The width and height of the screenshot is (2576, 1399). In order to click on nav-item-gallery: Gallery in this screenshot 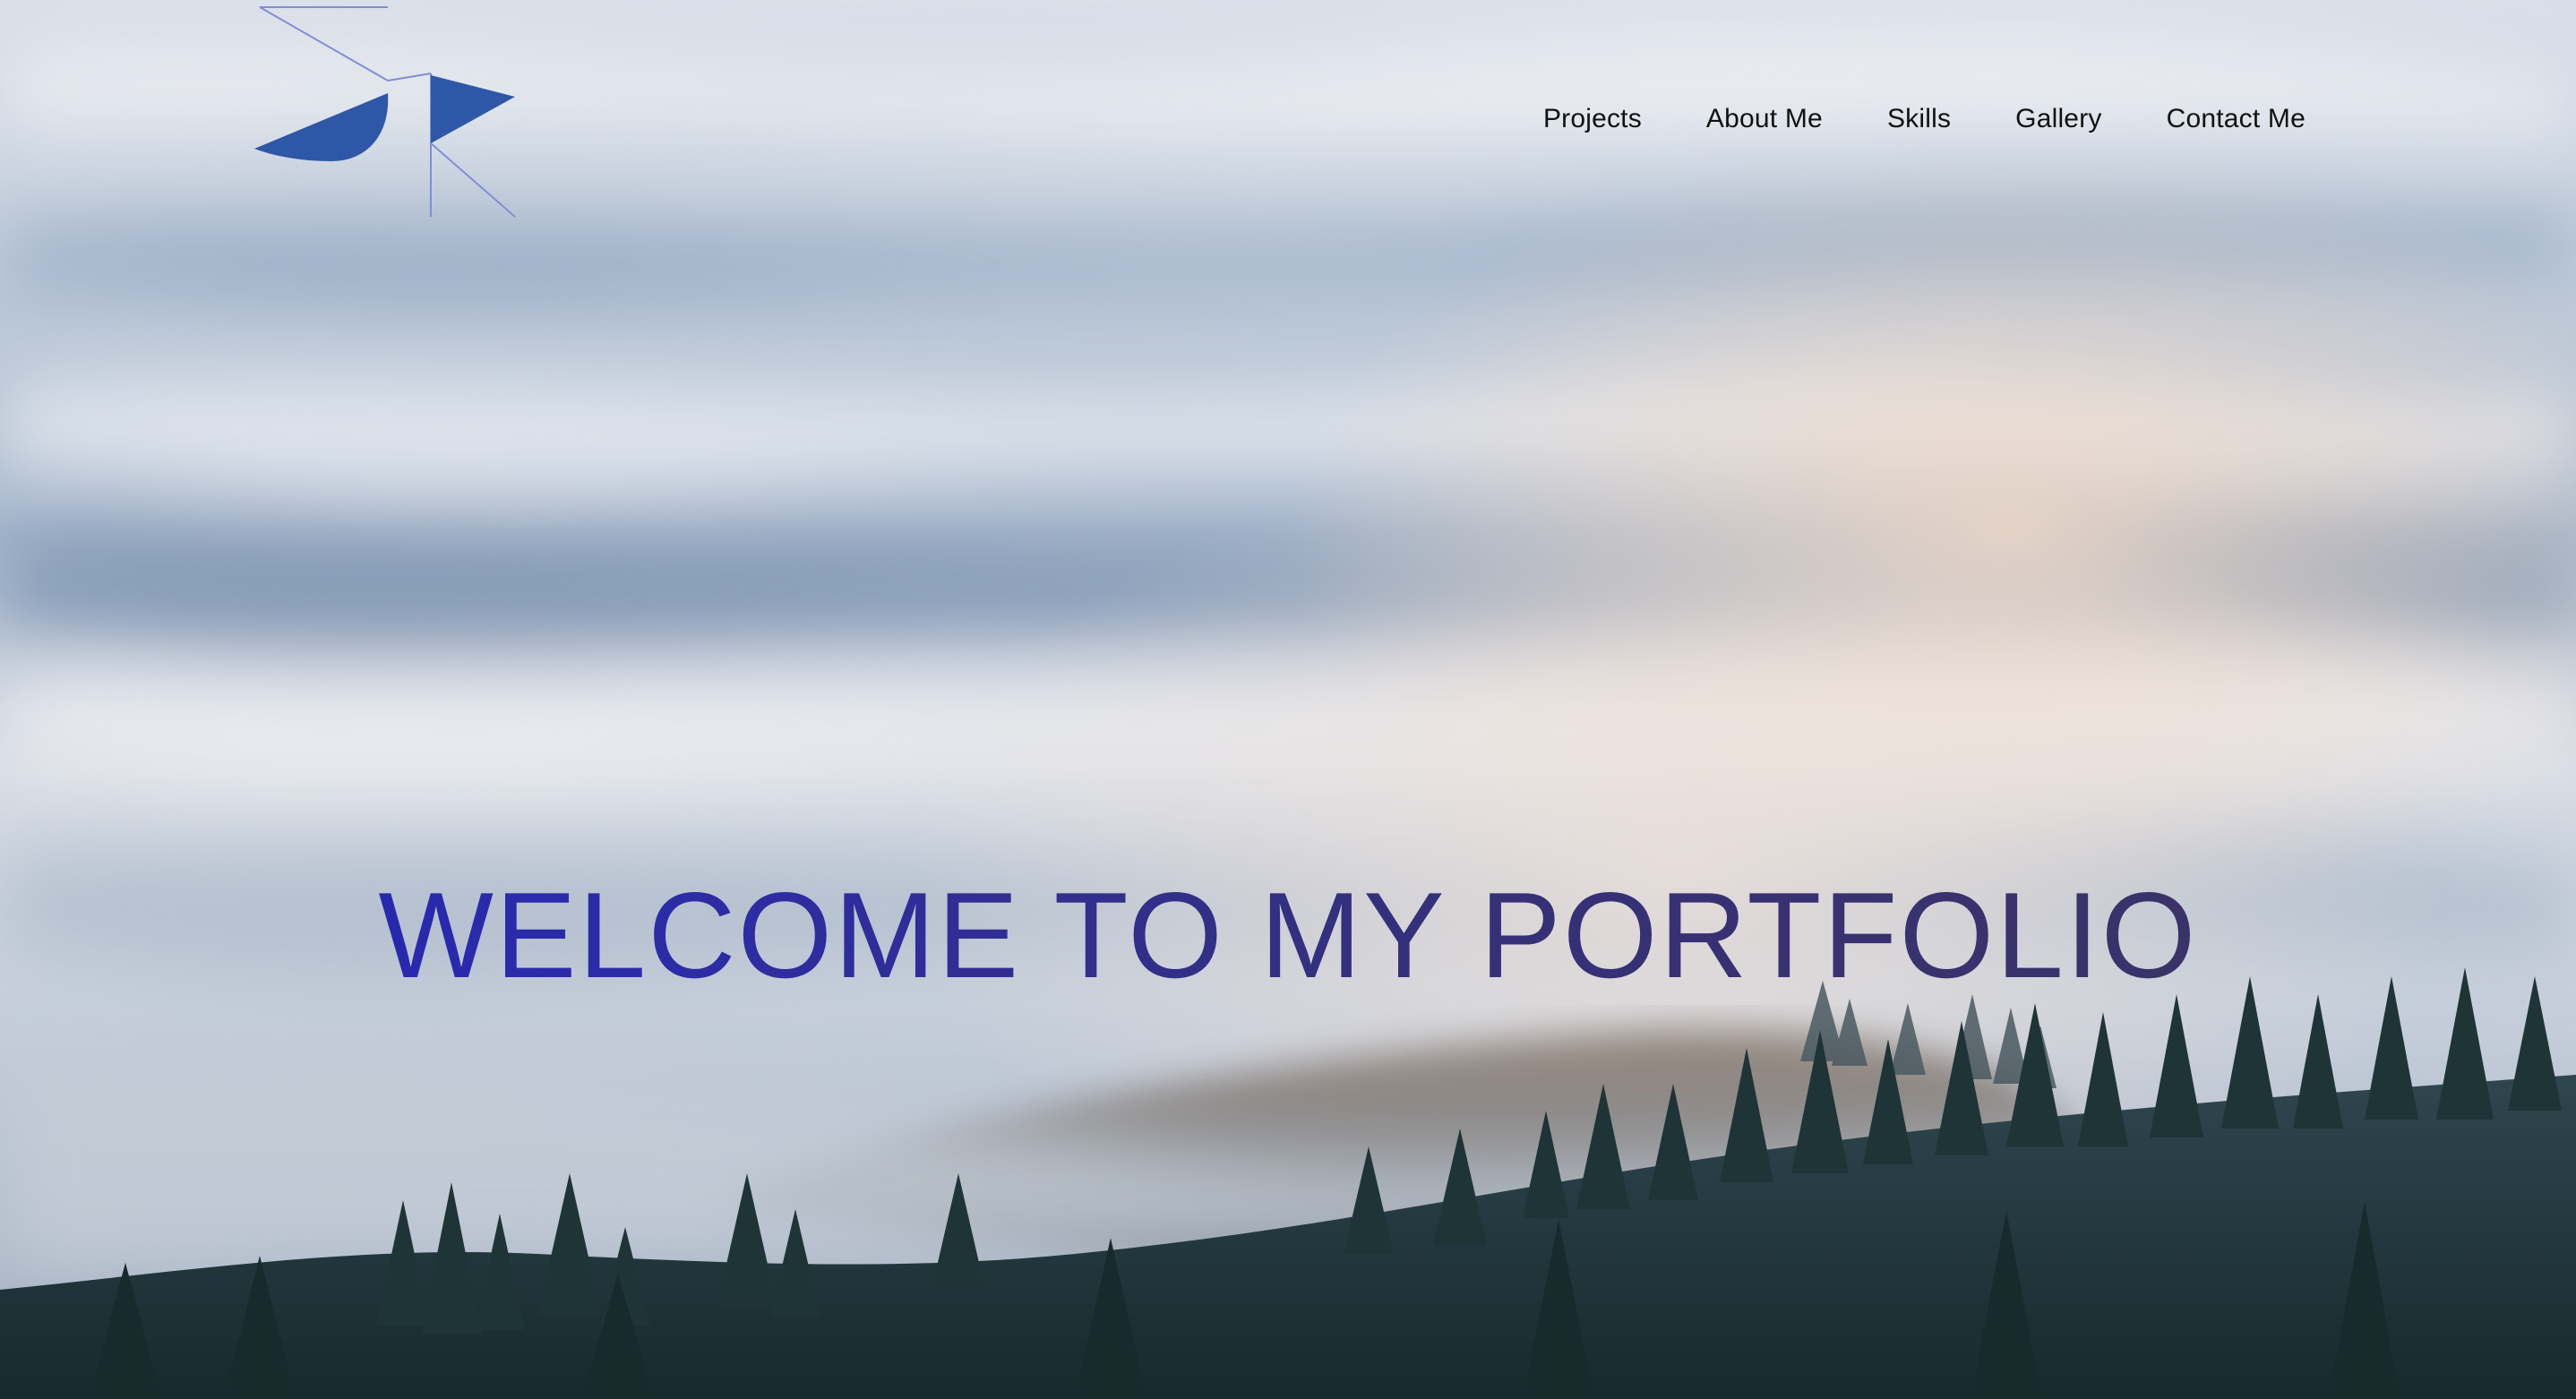, I will do `click(2058, 119)`.